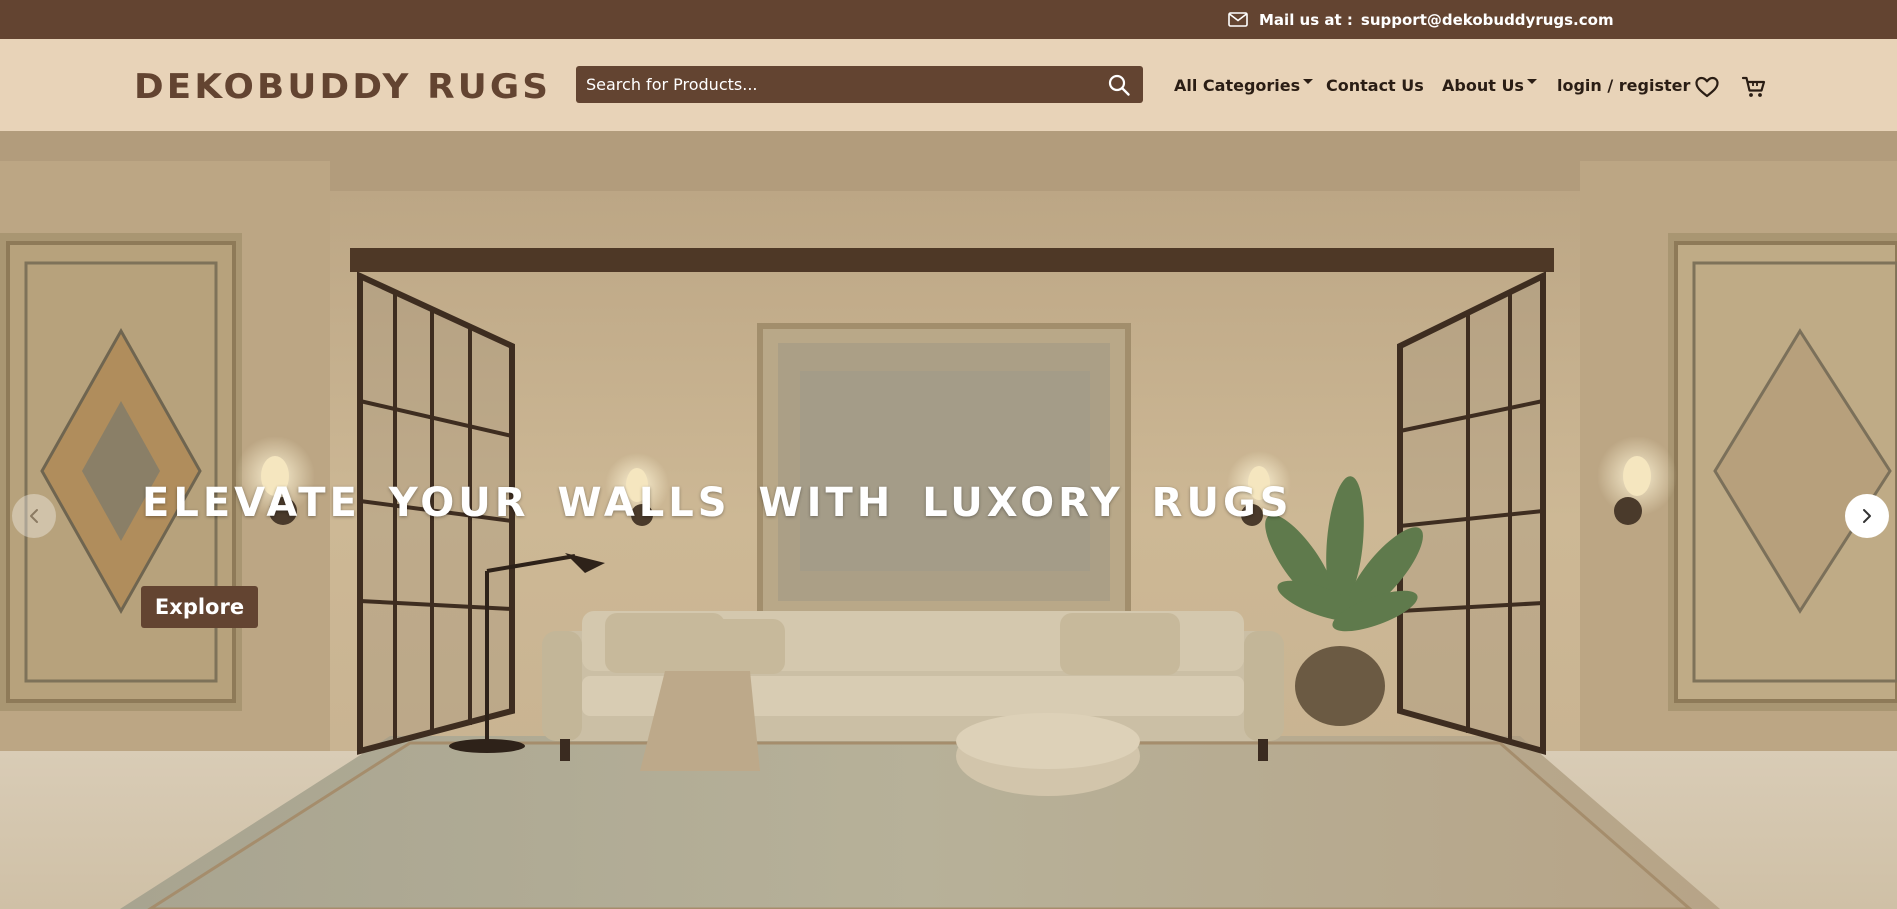  What do you see at coordinates (342, 87) in the screenshot?
I see `site-logo: DEKOBUDDY RUGS` at bounding box center [342, 87].